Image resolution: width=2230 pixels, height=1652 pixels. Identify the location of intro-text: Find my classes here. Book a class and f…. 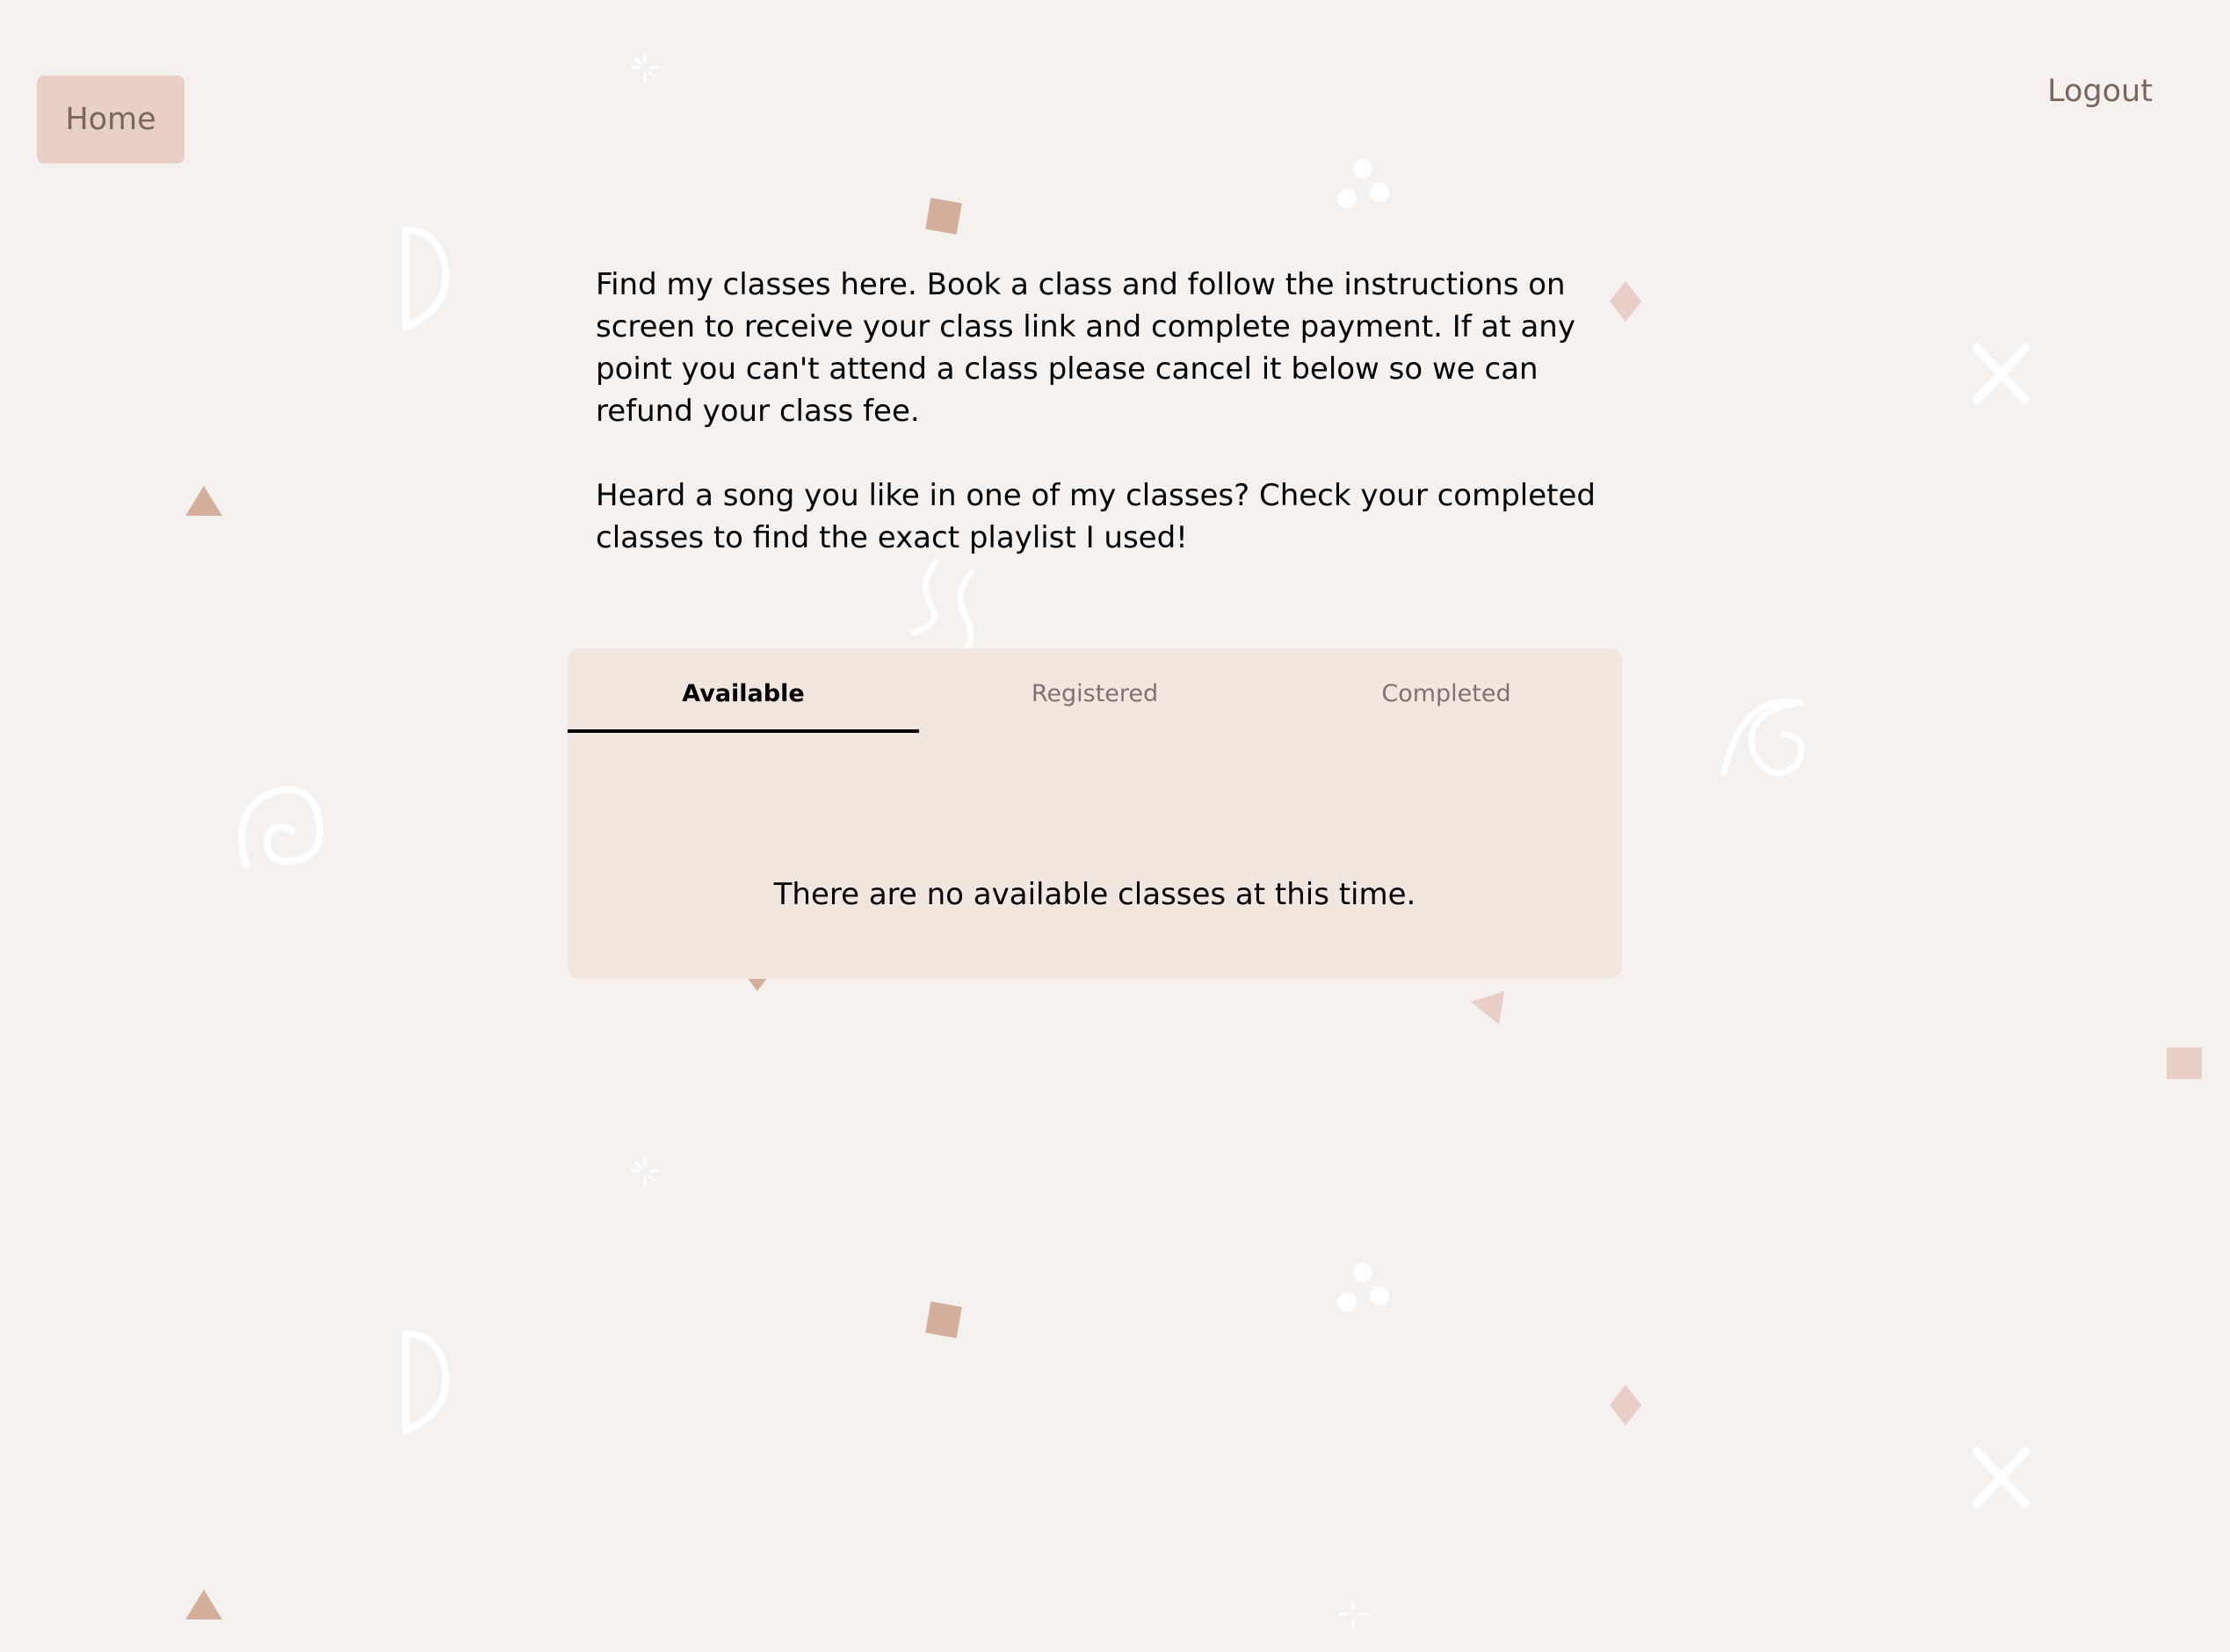
(1106, 412).